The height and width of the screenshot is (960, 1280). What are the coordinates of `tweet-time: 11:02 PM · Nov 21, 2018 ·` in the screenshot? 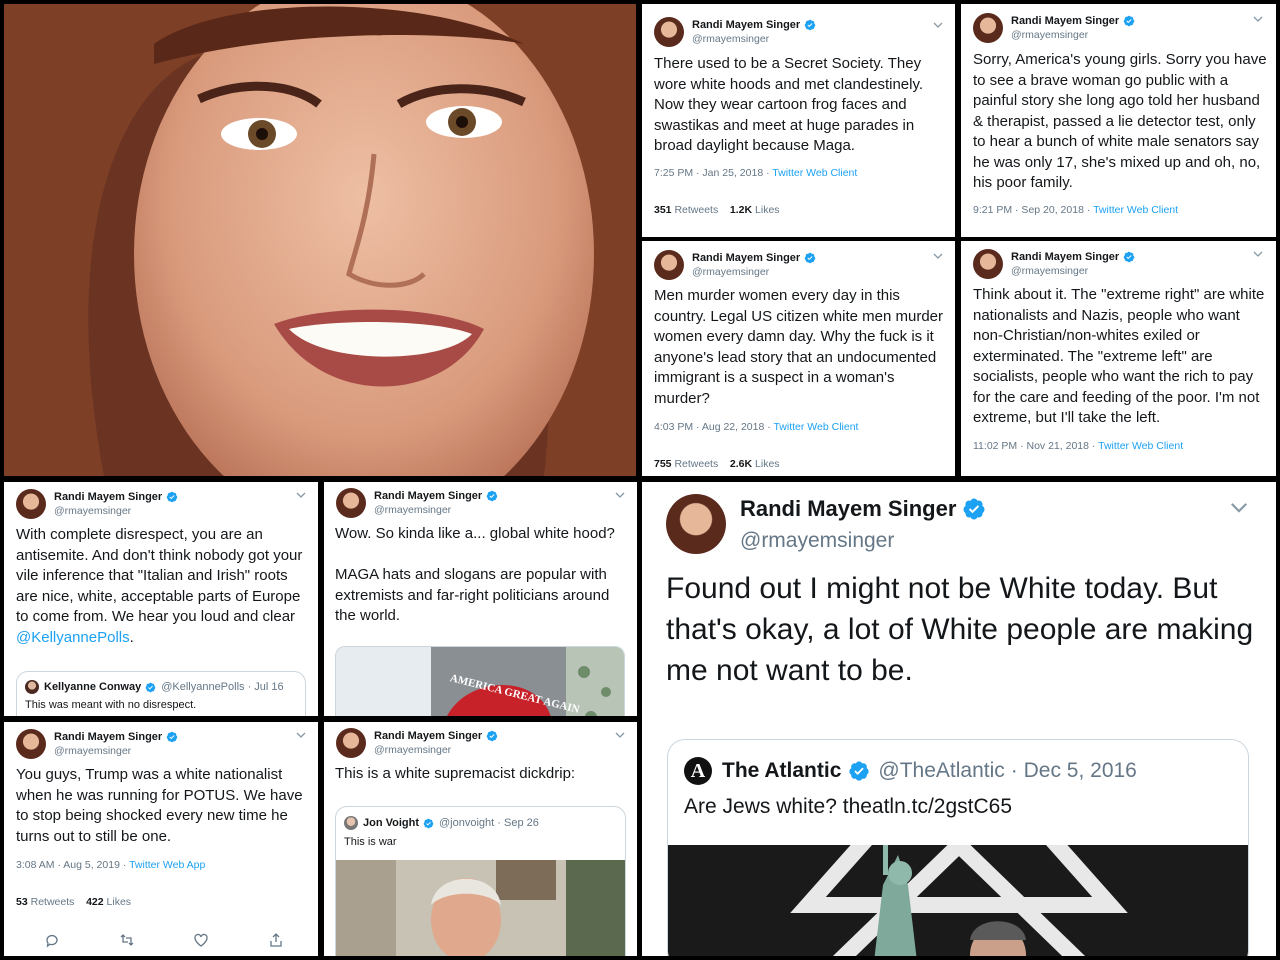 It's located at (1035, 446).